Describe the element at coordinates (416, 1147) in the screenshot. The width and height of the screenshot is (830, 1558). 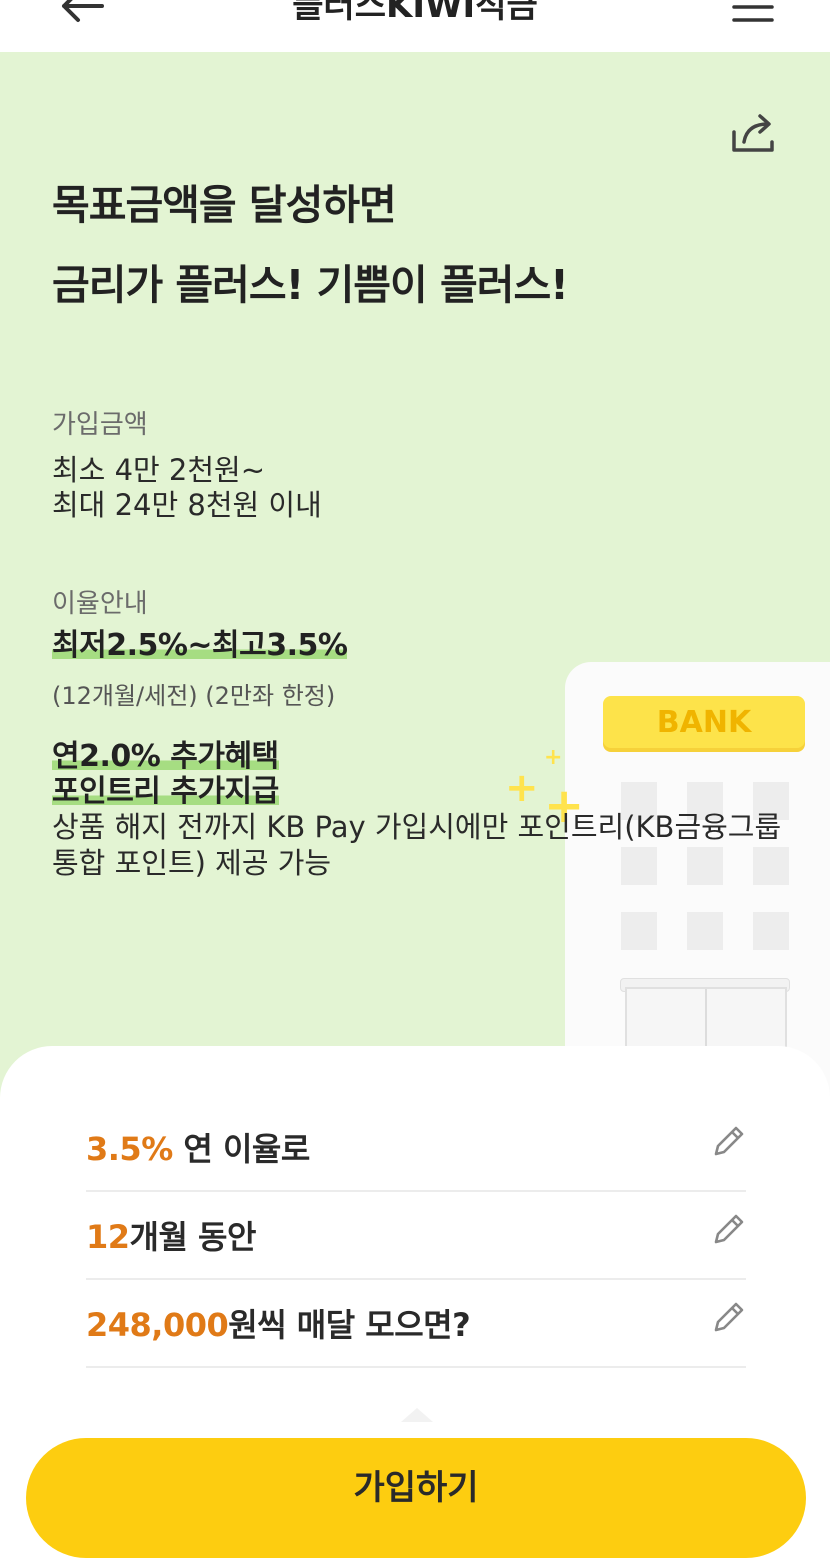
I see `rate-row: 3.5% 연 이율로` at that location.